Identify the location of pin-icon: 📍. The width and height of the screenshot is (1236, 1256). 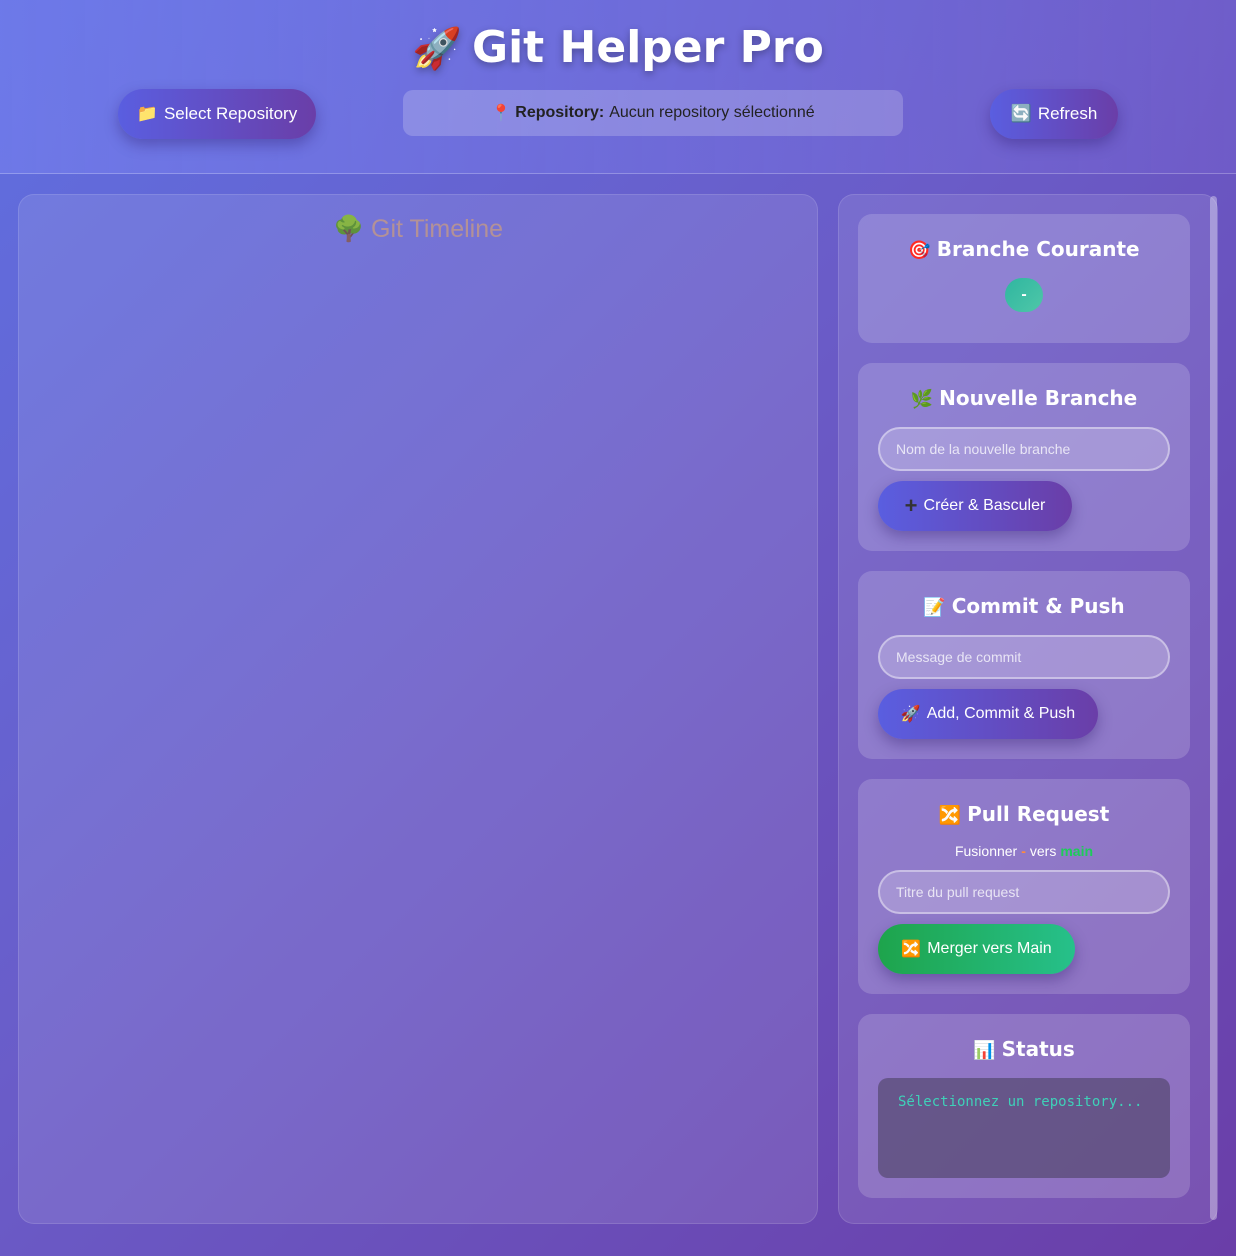
(501, 113).